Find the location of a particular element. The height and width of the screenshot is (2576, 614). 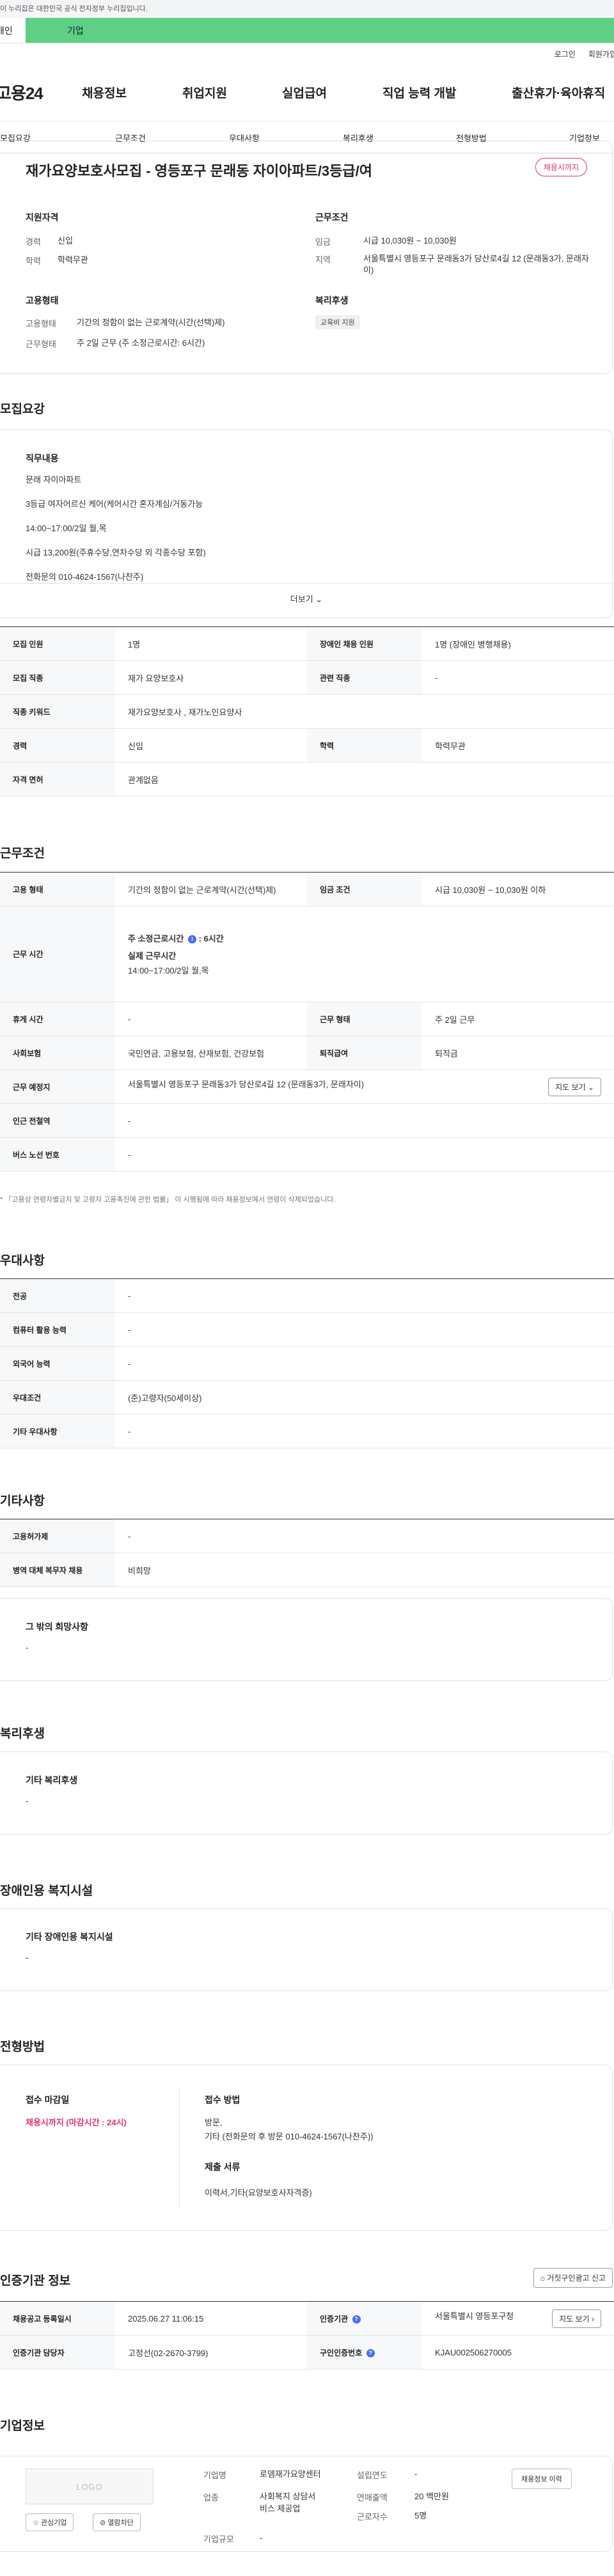

job-description-line: 14:00~17:00/2일 월,목 is located at coordinates (66, 528).